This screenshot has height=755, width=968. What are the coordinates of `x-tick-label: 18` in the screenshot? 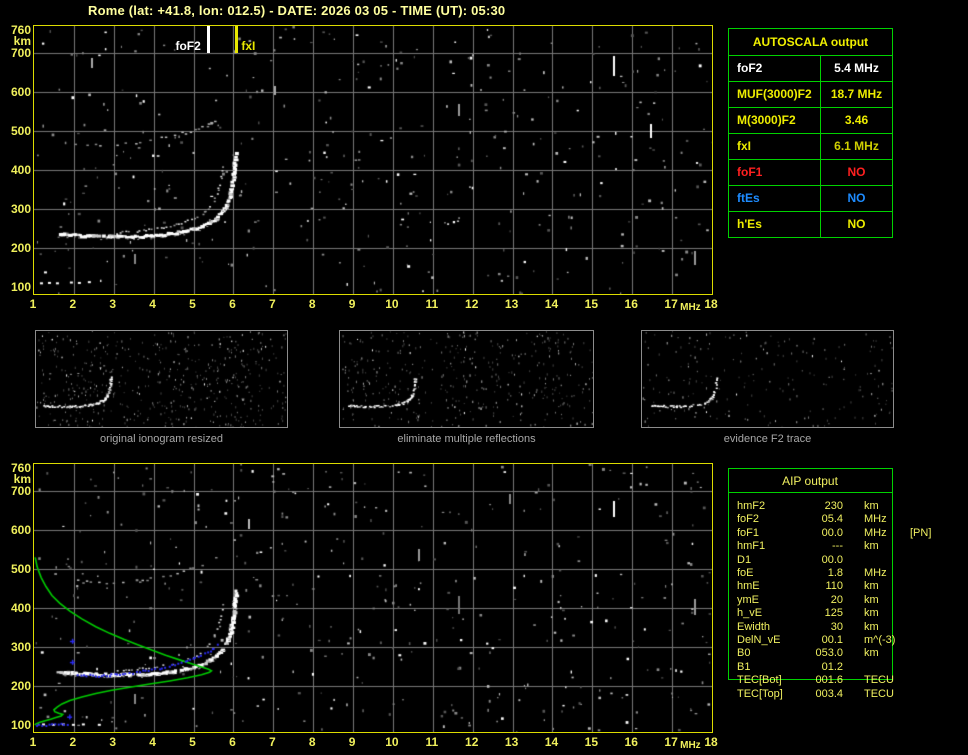 It's located at (711, 742).